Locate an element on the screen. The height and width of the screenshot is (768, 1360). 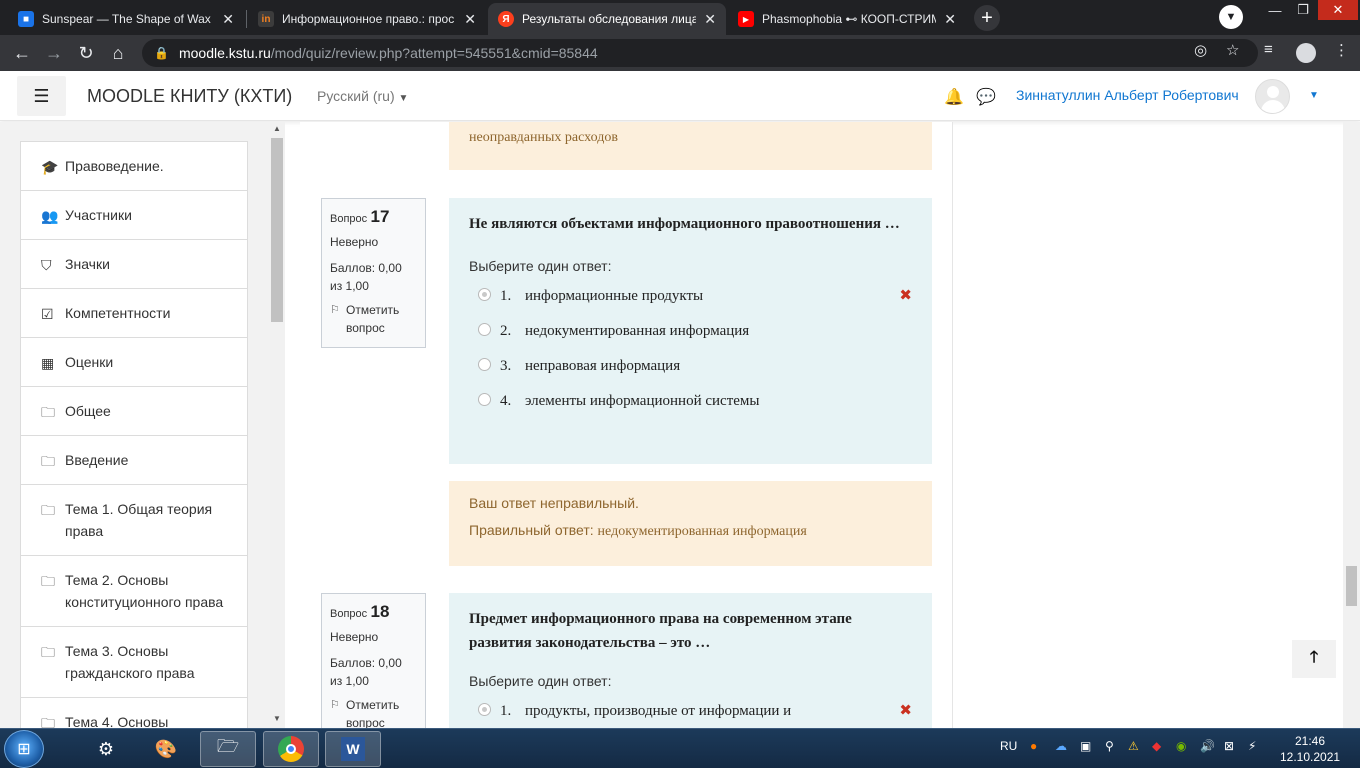
back-to-top-button: 🡑 is located at coordinates (1314, 659).